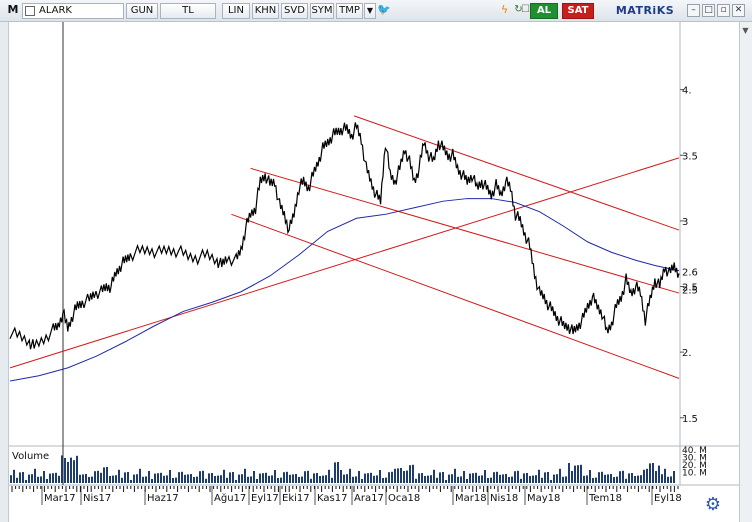 The image size is (752, 522). What do you see at coordinates (97, 498) in the screenshot?
I see `x-label-1: Nis17` at bounding box center [97, 498].